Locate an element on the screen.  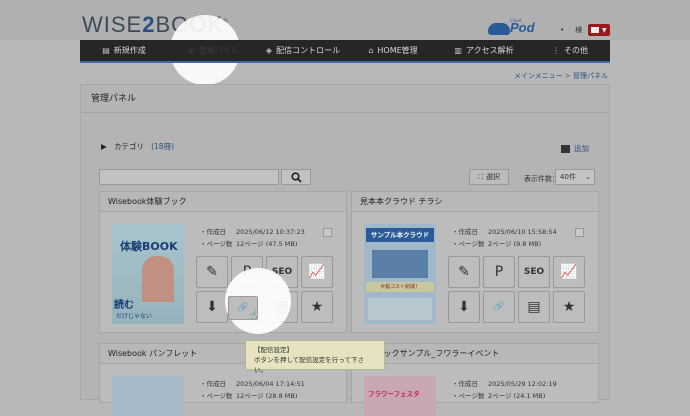
nav-other: ⋮ その他 is located at coordinates (570, 50).